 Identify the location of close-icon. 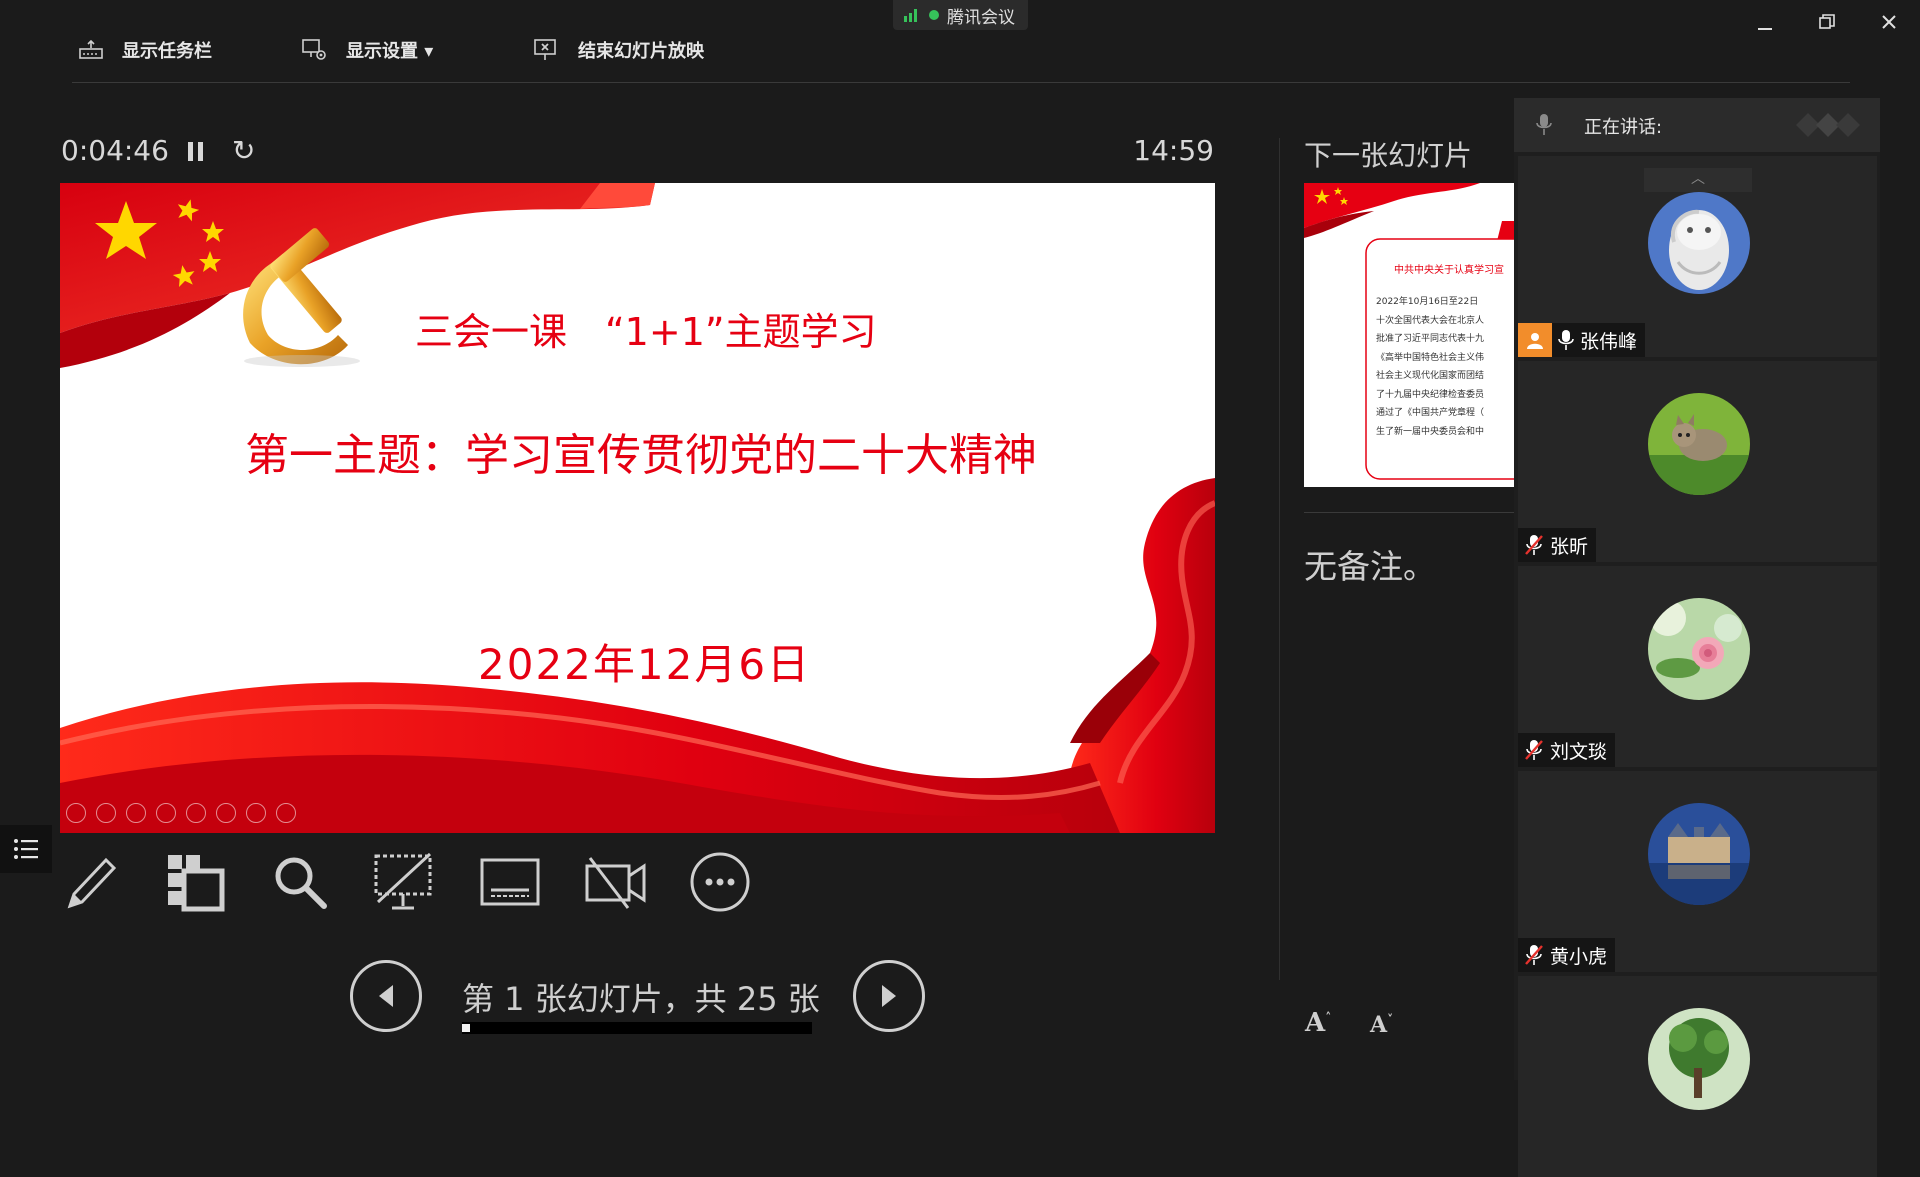
(1889, 22).